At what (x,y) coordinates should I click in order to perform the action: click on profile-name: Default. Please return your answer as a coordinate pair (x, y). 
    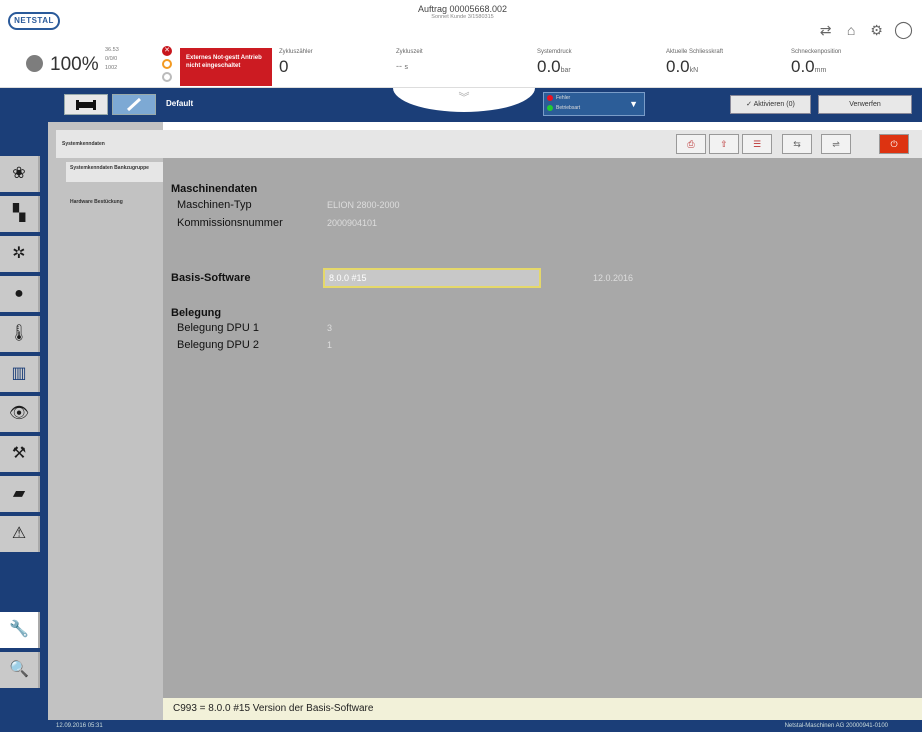
    Looking at the image, I should click on (180, 103).